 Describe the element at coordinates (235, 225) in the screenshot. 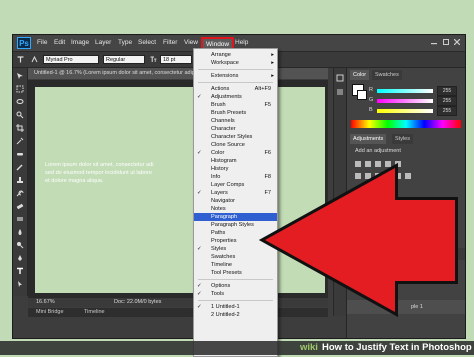

I see `window-menu-item-paragraph-styles: Paragraph Styles` at that location.